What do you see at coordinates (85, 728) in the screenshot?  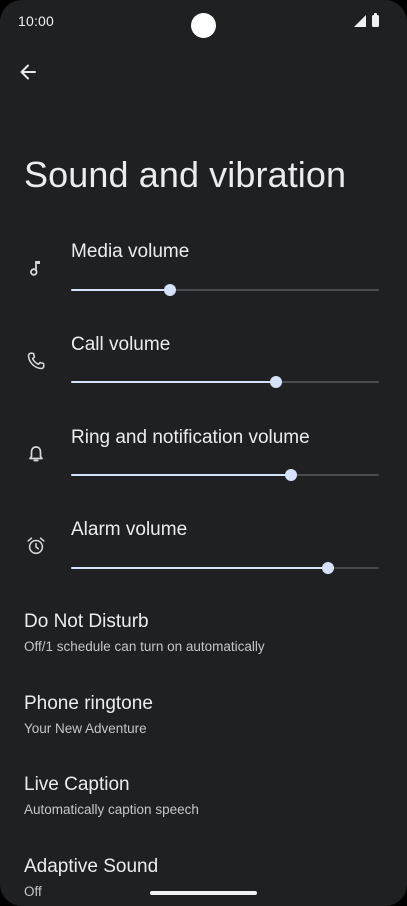 I see `item-subtitle: Your New Adventure` at bounding box center [85, 728].